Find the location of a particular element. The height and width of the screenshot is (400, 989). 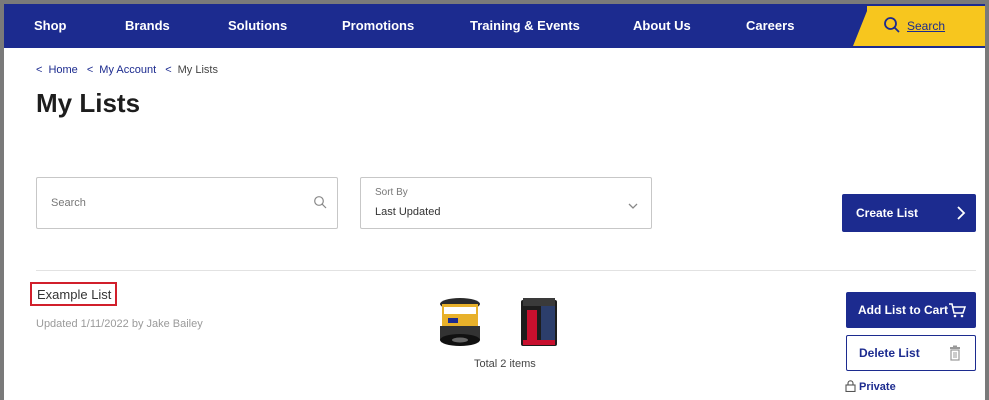

trash-icon is located at coordinates (955, 354).